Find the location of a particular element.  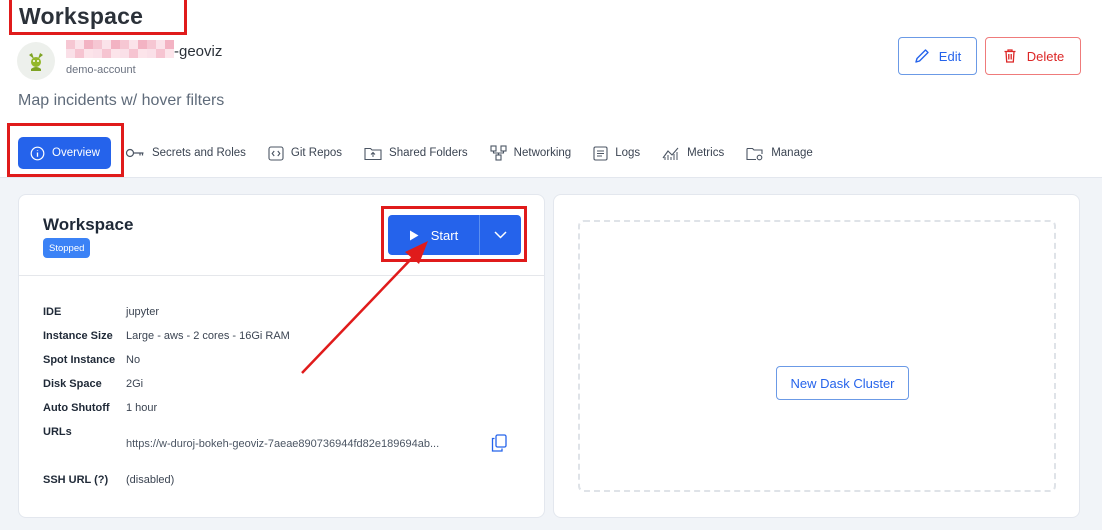

pencil-icon is located at coordinates (922, 56).